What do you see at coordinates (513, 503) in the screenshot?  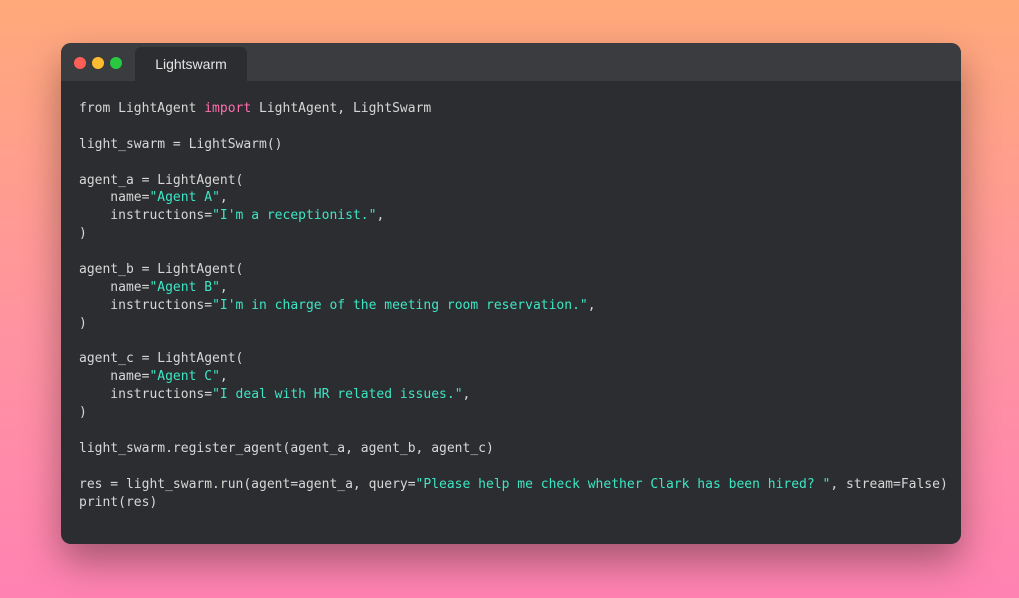 I see `code-line: print(res)` at bounding box center [513, 503].